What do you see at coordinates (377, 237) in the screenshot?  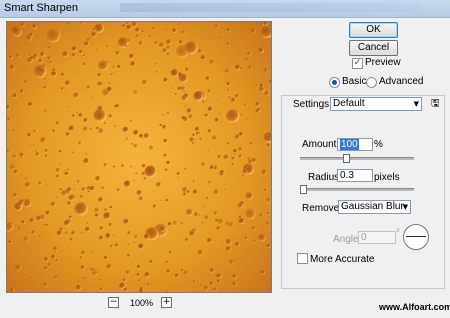 I see `angle-input: 0` at bounding box center [377, 237].